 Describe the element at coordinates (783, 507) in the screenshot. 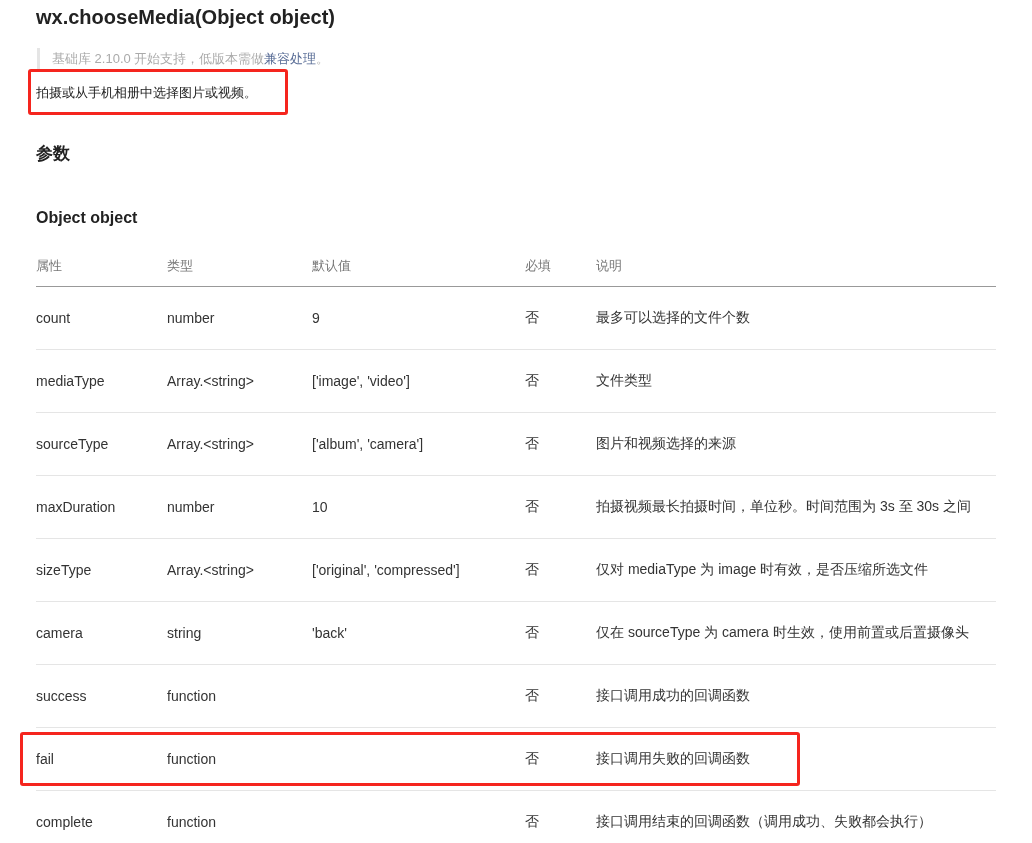

I see `table-cell: 拍摄视频最长拍摄时间，单位秒。时间范围为 3s 至 30s 之间` at that location.